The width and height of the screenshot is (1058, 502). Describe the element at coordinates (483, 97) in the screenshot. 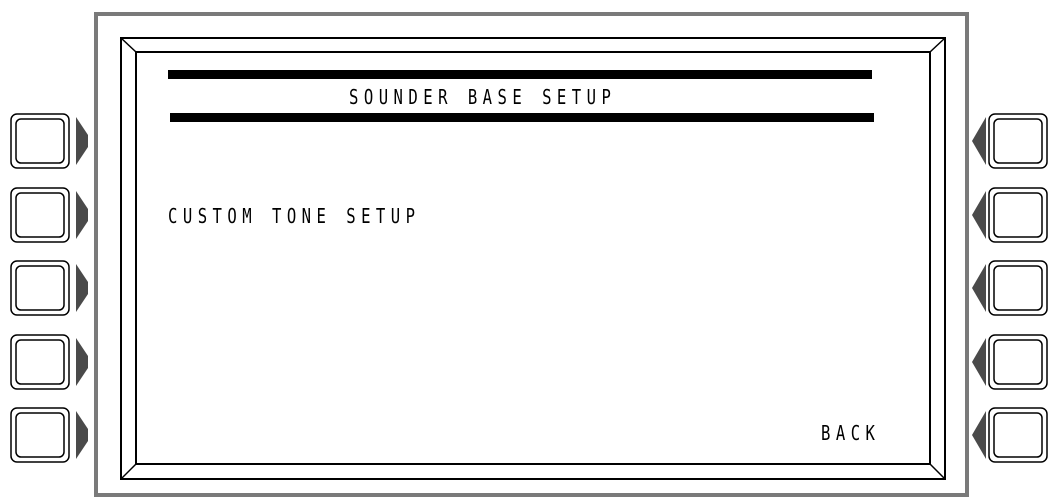

I see `screen-title: SOUNDER BASE SETUP` at that location.